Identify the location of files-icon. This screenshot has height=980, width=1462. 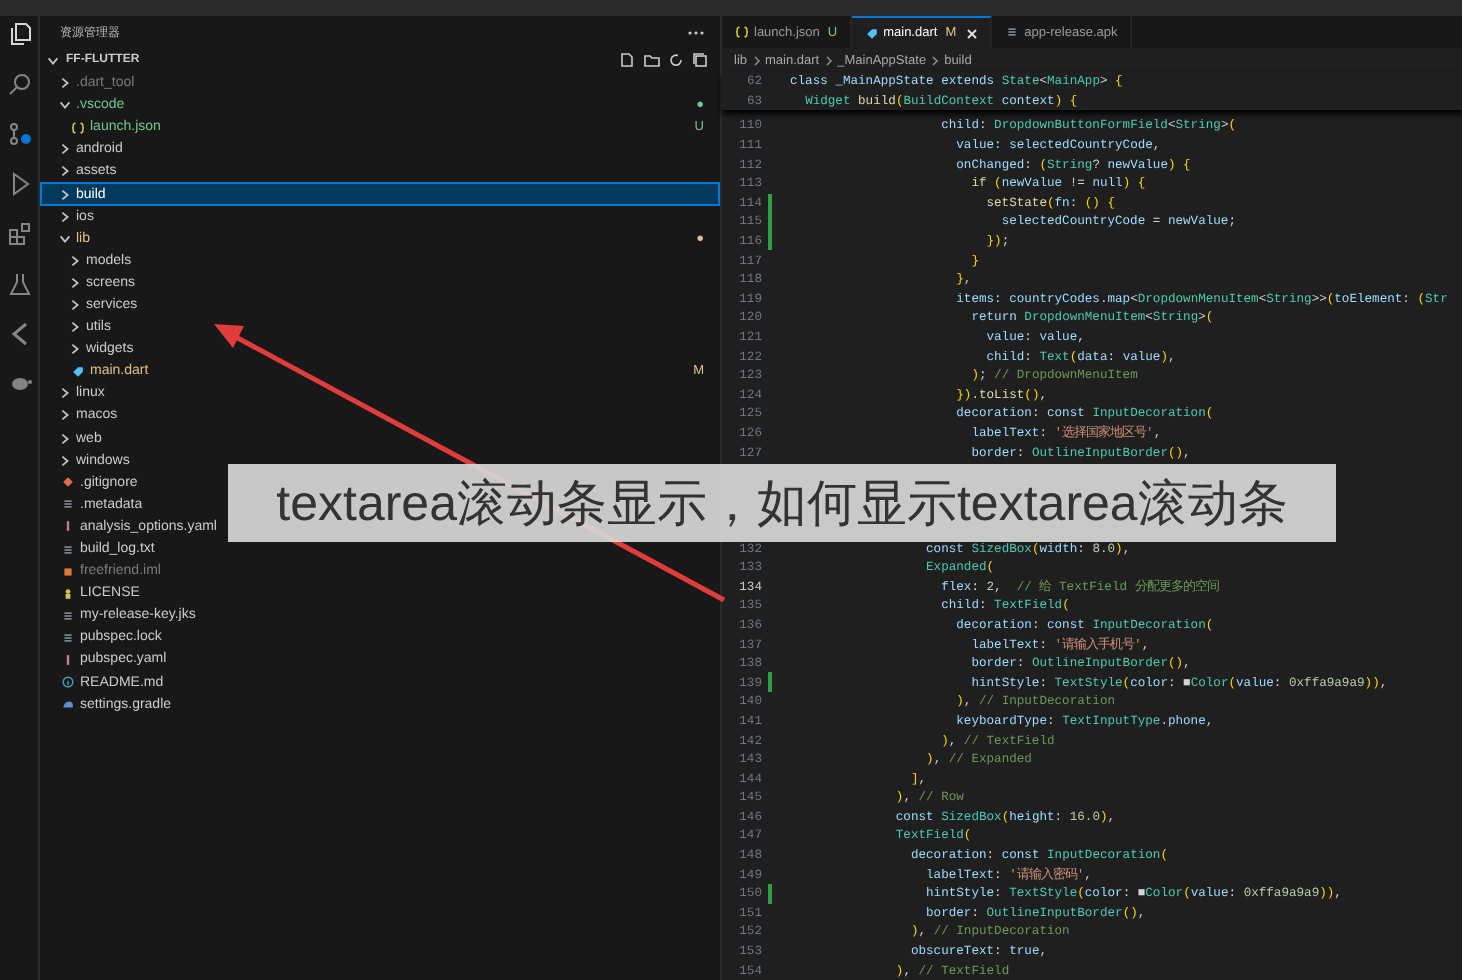
(19, 34).